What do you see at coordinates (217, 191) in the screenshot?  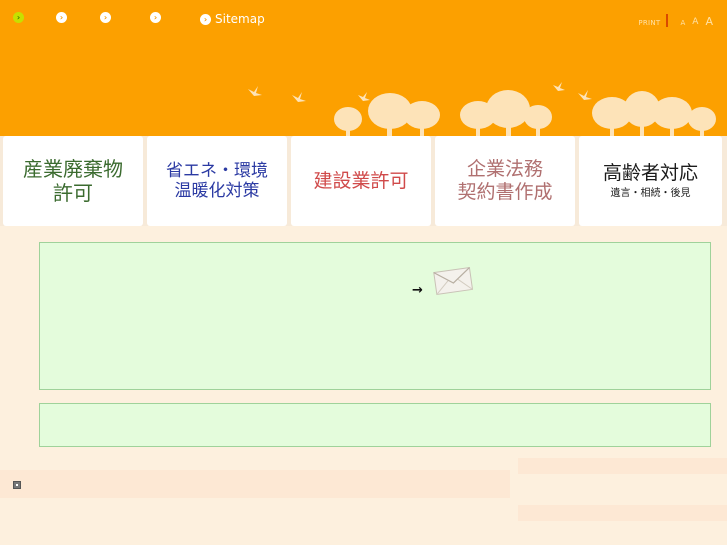 I see `category-subtitle: 温暖化対策` at bounding box center [217, 191].